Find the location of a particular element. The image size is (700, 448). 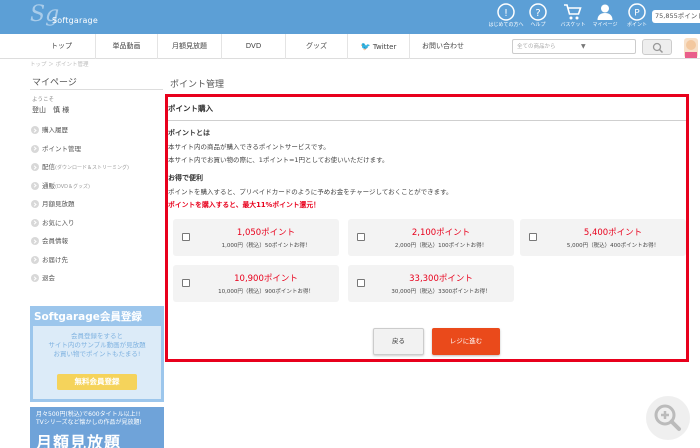

help-label: ヘルプ is located at coordinates (538, 25).